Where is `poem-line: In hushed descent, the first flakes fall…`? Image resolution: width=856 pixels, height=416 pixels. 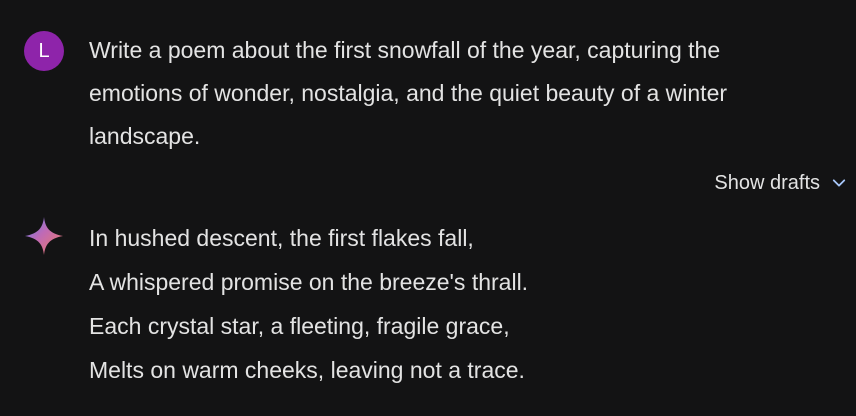 poem-line: In hushed descent, the first flakes fall… is located at coordinates (281, 238).